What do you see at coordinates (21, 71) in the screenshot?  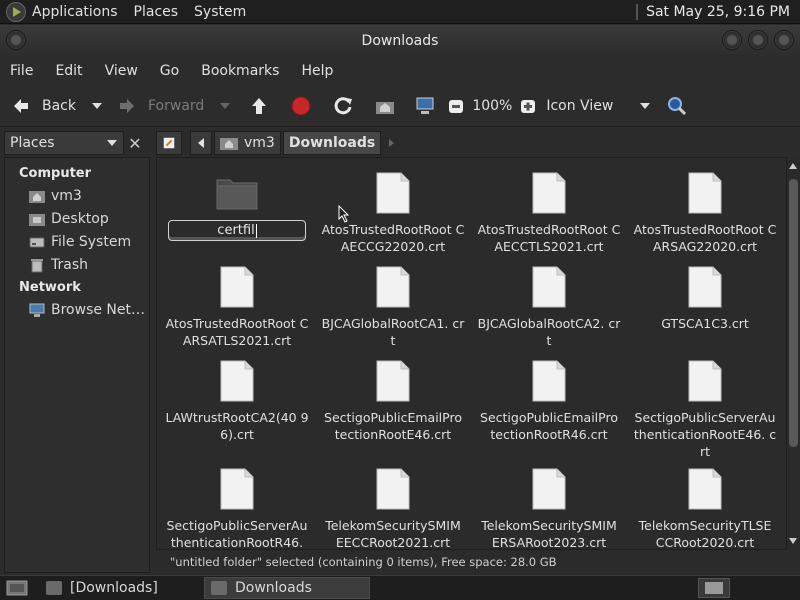 I see `menu-file: File` at bounding box center [21, 71].